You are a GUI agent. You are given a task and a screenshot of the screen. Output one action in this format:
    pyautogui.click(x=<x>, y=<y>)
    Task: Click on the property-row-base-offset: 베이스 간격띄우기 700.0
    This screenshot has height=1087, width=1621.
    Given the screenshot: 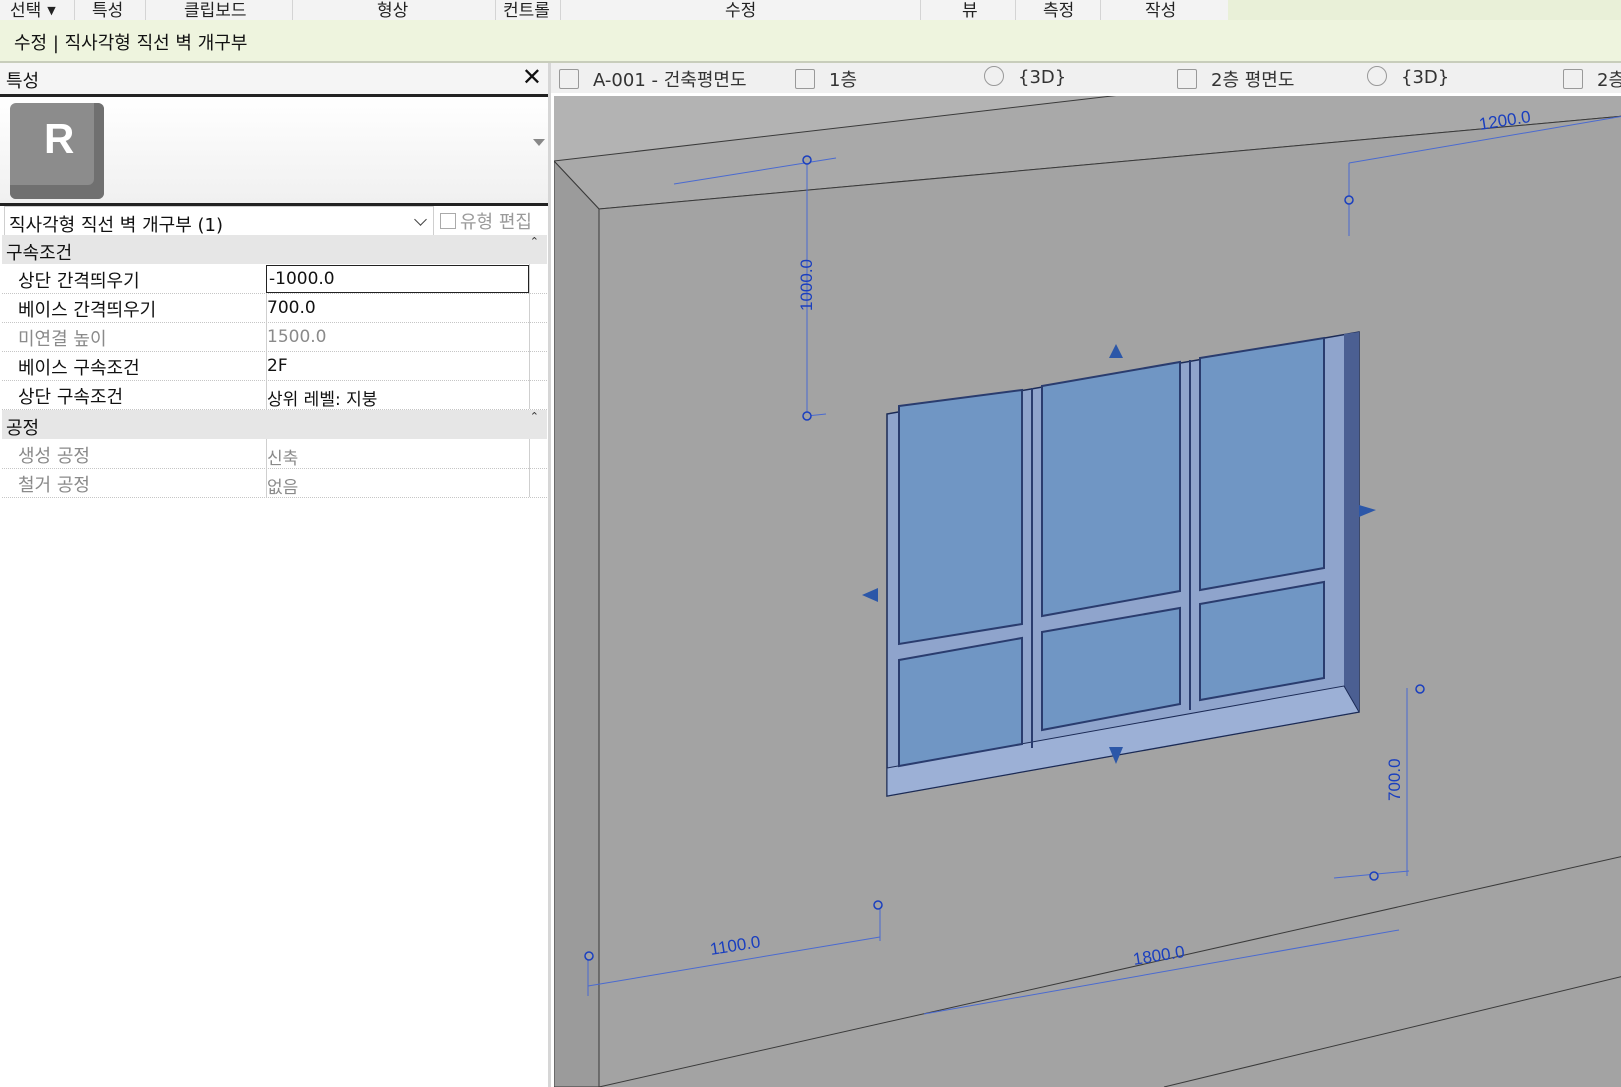 What is the action you would take?
    pyautogui.click(x=274, y=308)
    